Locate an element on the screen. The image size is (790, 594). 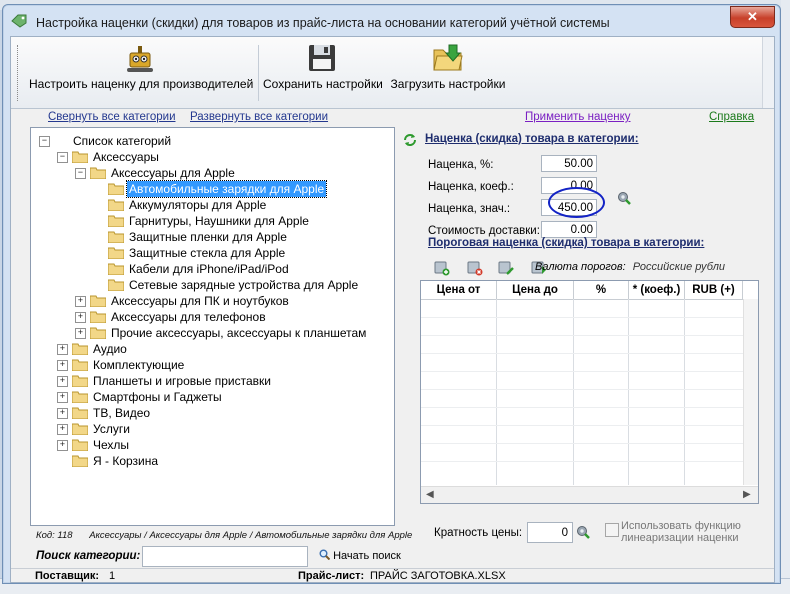
tree-item-label: Гарнитуры, Наушники для Apple is located at coordinates (219, 221).